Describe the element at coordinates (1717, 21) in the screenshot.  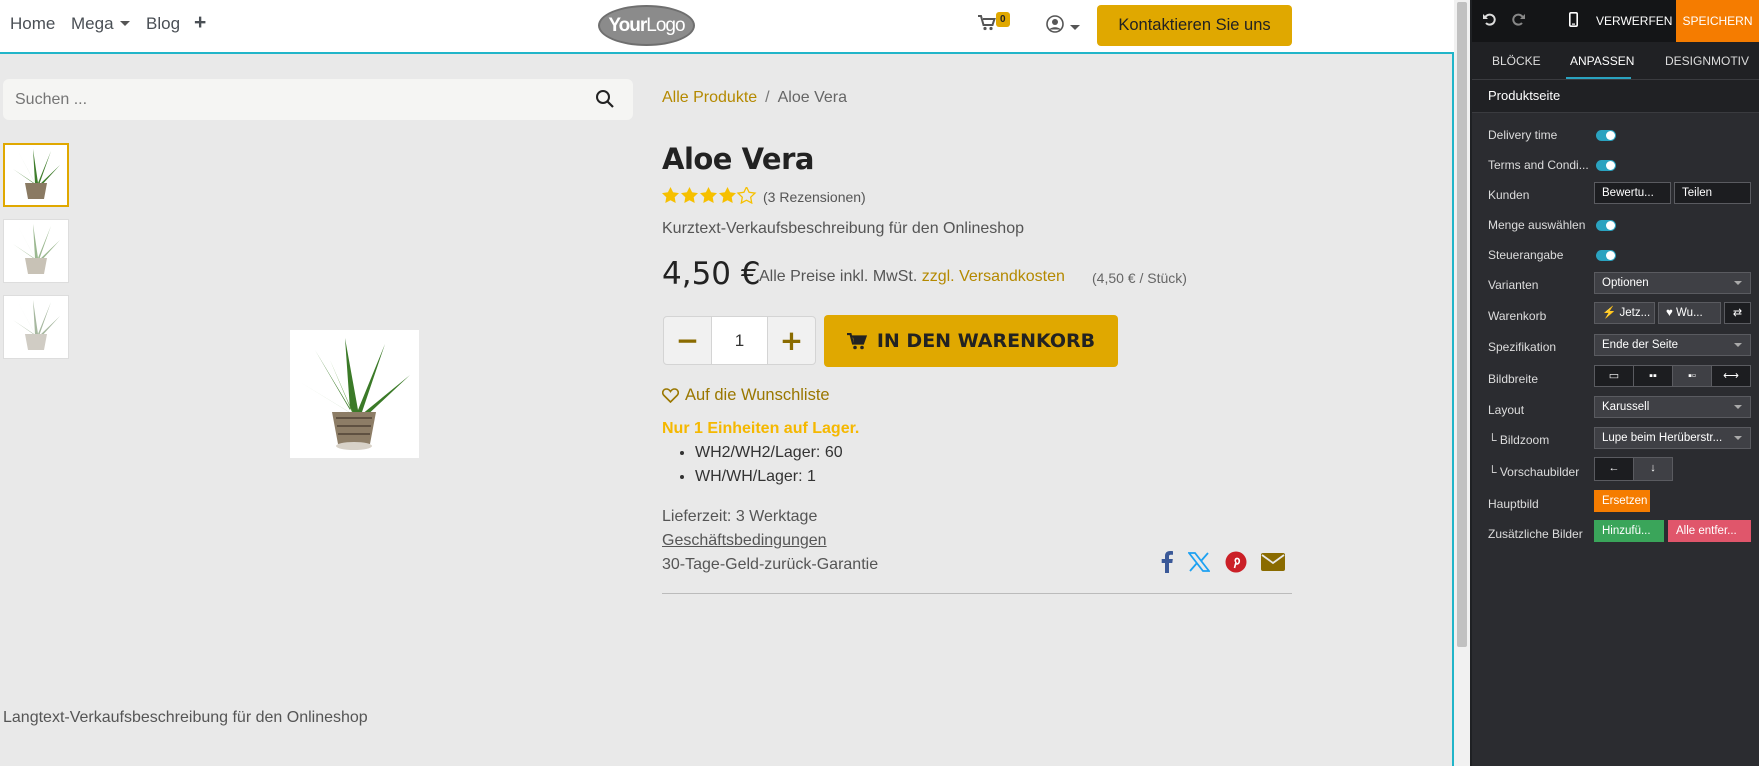
I see `save-button: SPEICHERN` at that location.